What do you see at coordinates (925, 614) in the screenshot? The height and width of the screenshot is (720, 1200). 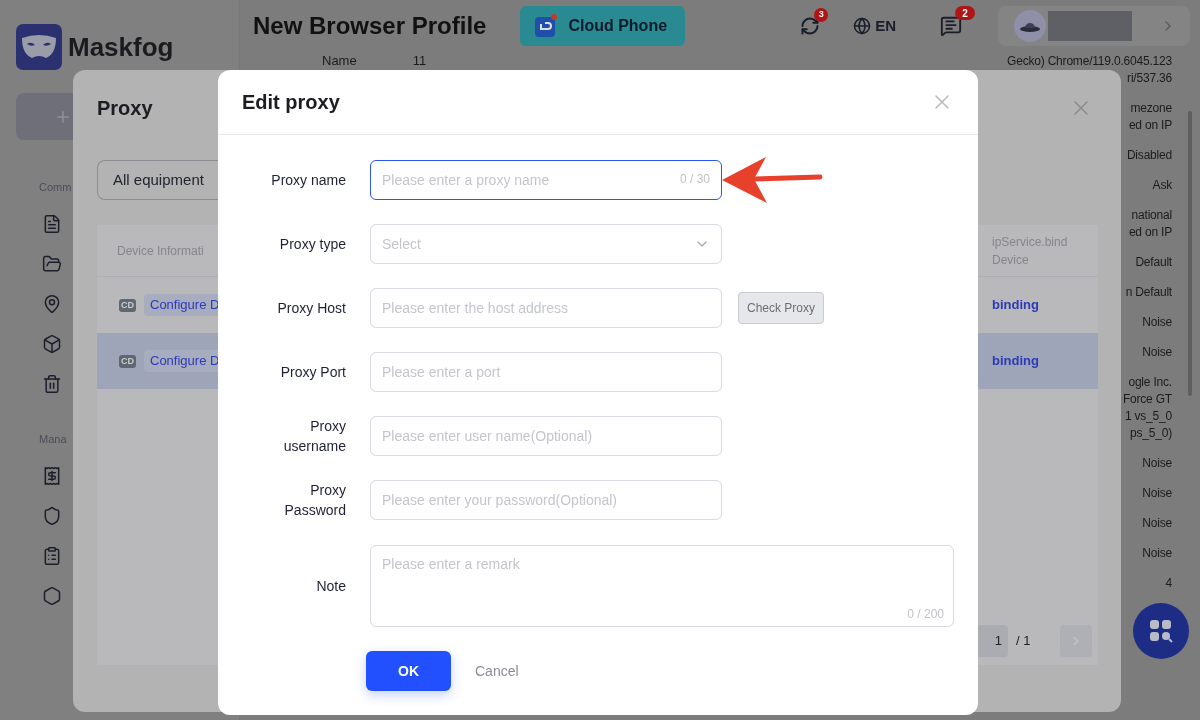 I see `character-counter: 0 / 200` at bounding box center [925, 614].